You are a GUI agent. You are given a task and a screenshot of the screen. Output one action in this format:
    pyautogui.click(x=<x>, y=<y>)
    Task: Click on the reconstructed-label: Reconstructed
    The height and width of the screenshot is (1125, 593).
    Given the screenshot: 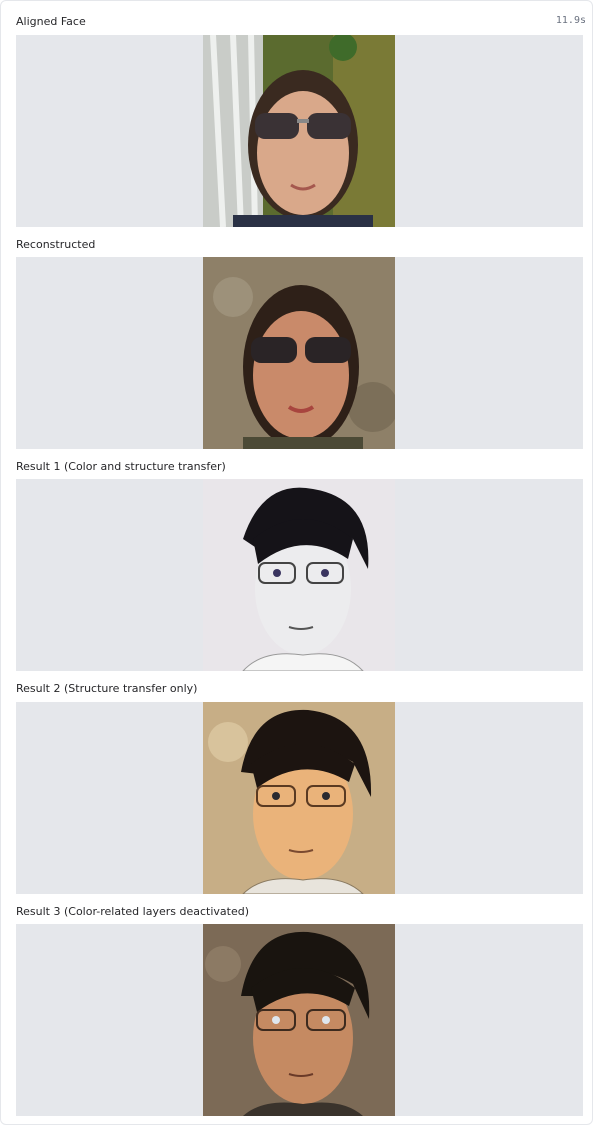 What is the action you would take?
    pyautogui.click(x=56, y=244)
    